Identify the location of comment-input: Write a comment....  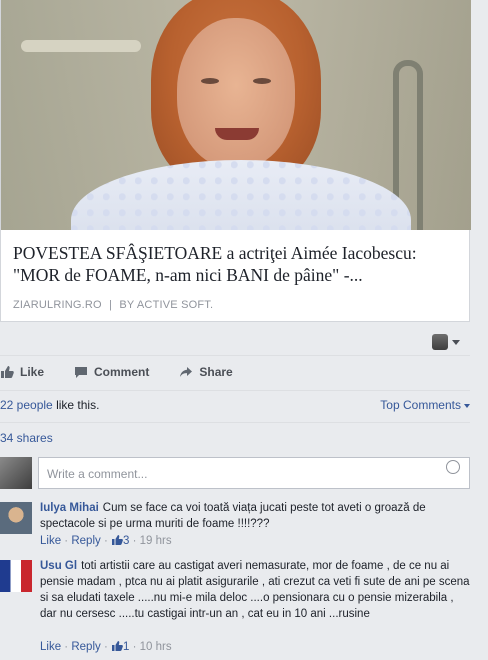
(254, 473).